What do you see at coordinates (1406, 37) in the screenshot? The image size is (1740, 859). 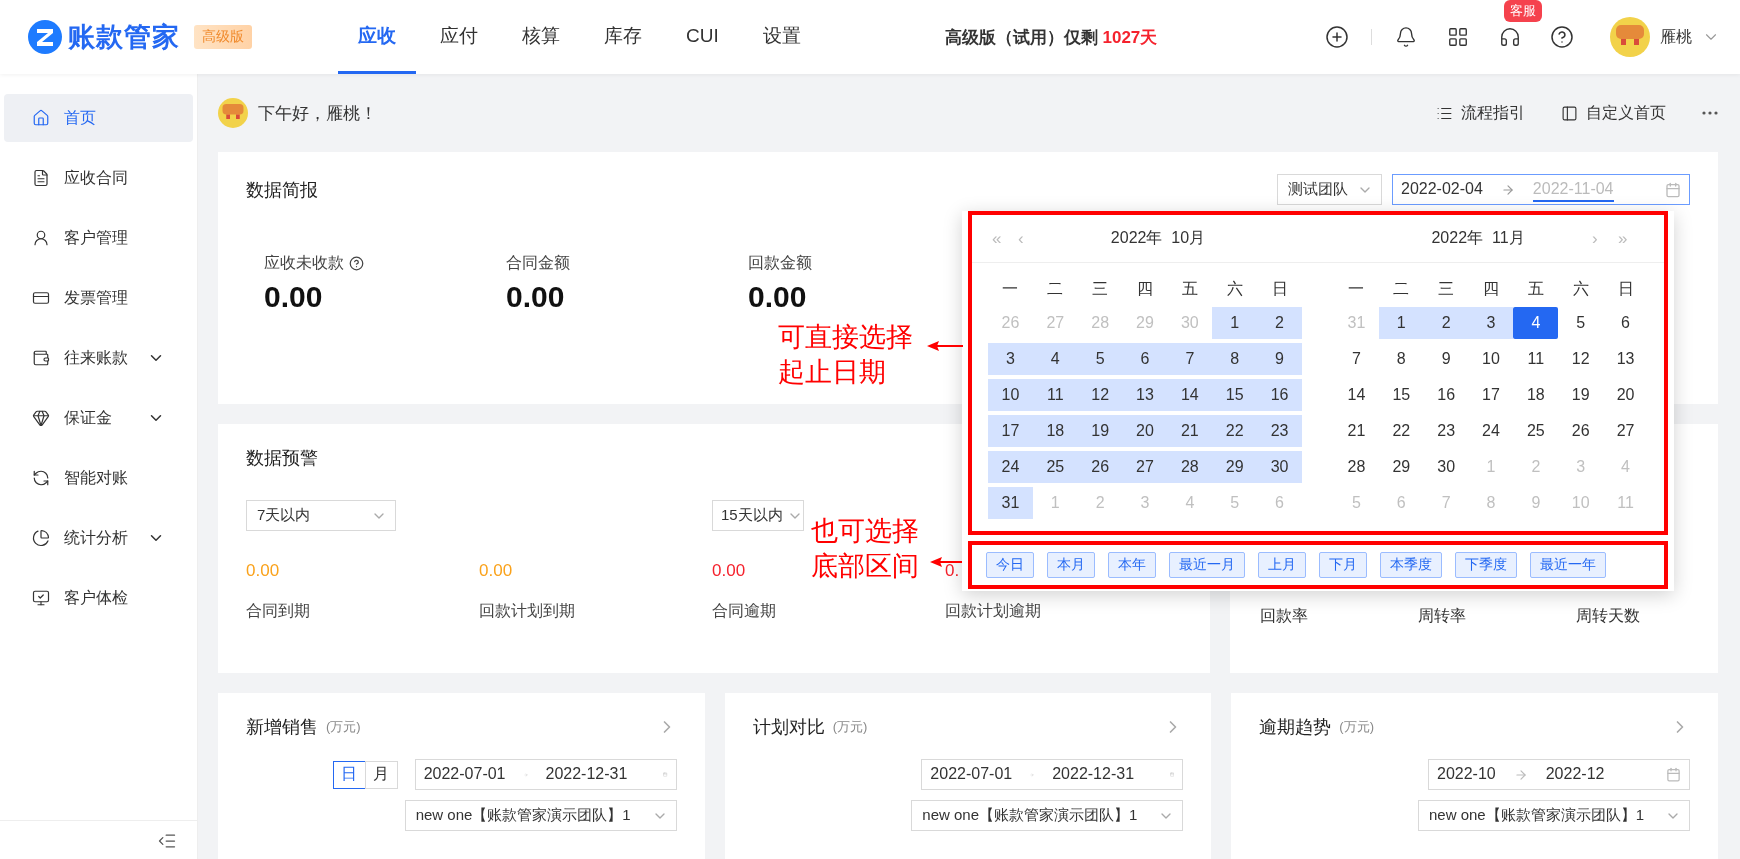 I see `bell-icon` at bounding box center [1406, 37].